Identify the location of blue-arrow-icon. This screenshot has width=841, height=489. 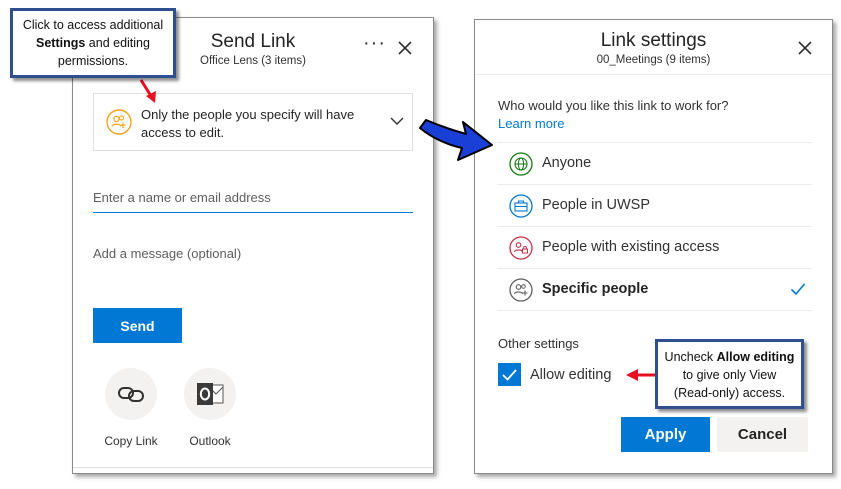
(456, 140).